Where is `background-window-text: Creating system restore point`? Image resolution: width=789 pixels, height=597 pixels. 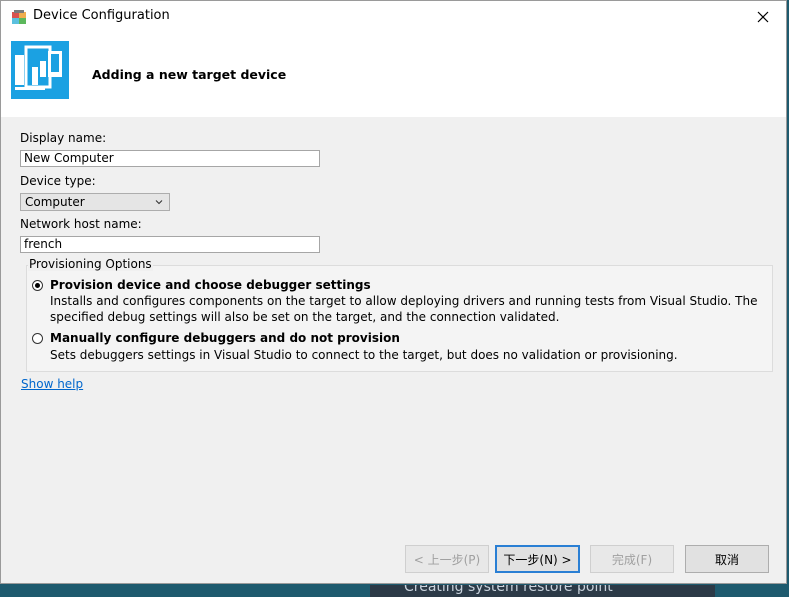 background-window-text: Creating system restore point is located at coordinates (508, 590).